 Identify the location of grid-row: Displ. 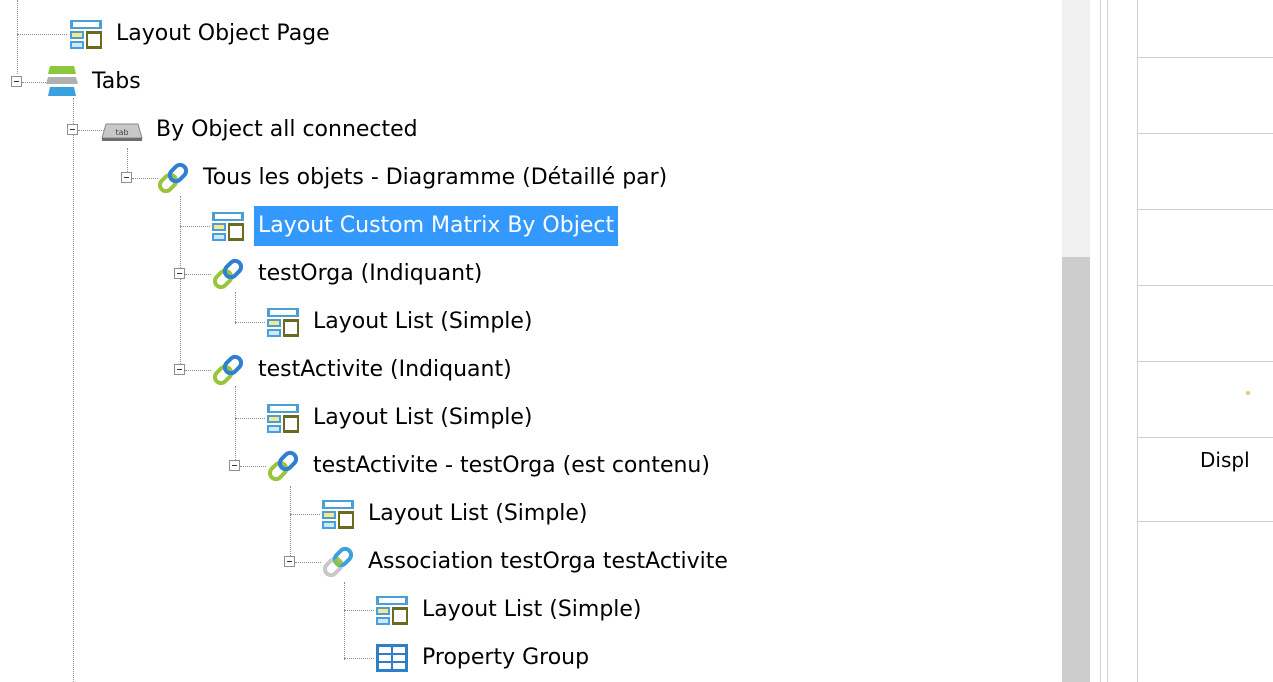
(1205, 480).